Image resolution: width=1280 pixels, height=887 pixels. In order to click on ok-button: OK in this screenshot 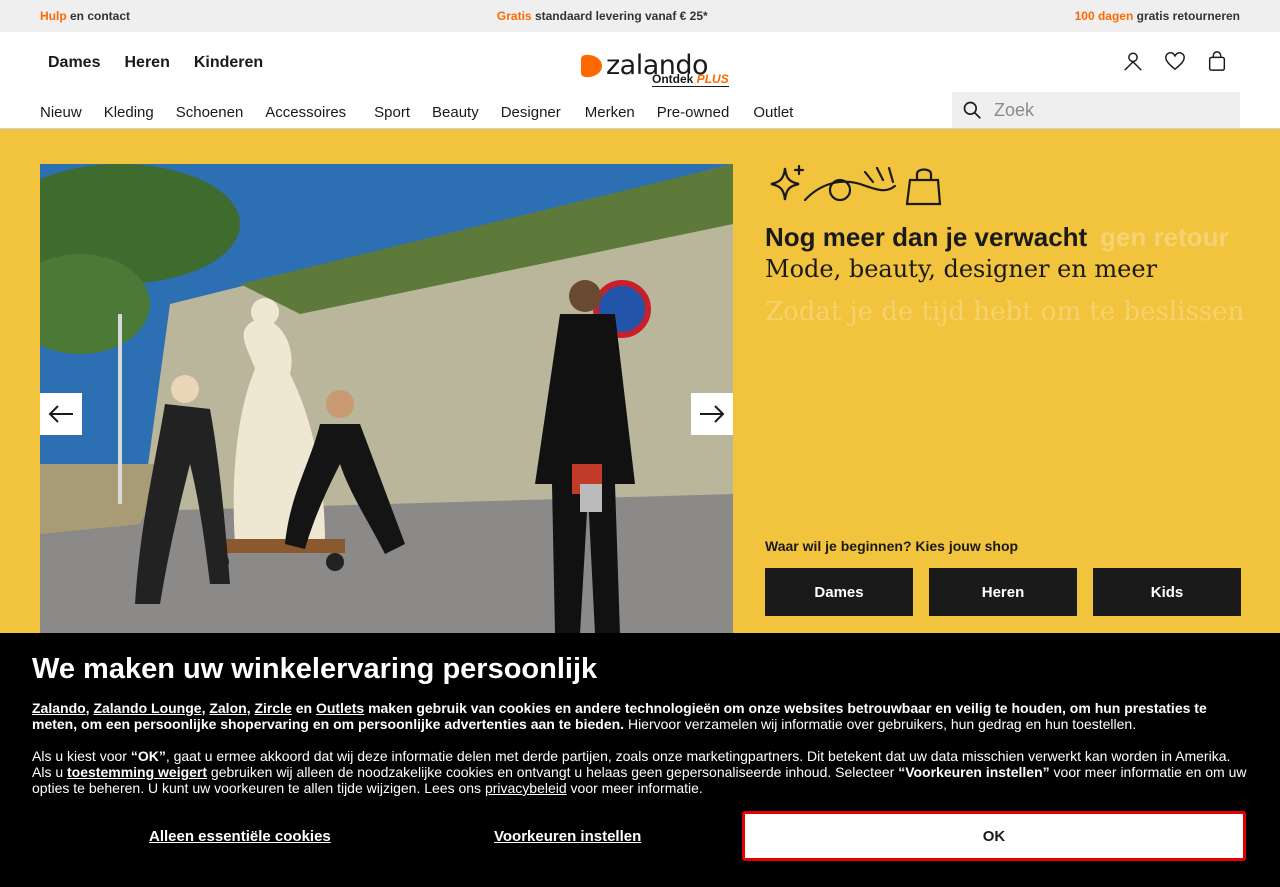, I will do `click(994, 836)`.